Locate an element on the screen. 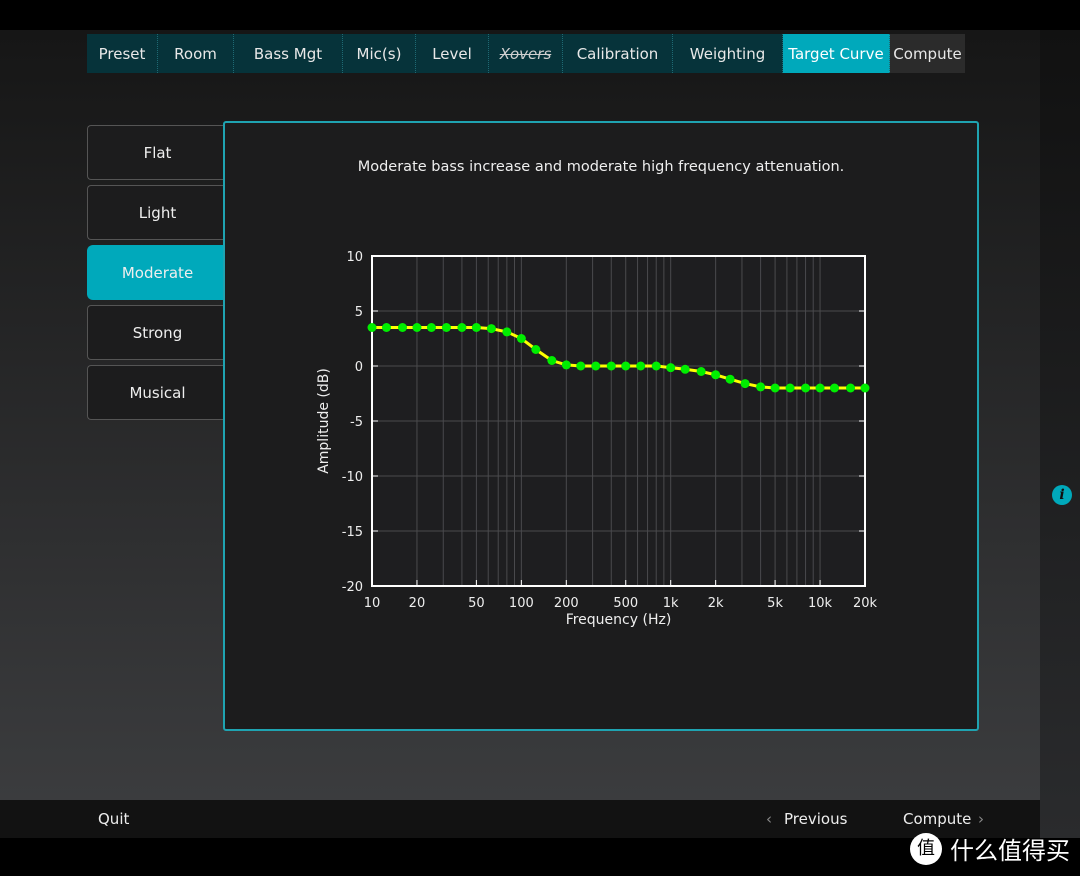  footer-bar: Quit ‹ Previous Compute › is located at coordinates (520, 819).